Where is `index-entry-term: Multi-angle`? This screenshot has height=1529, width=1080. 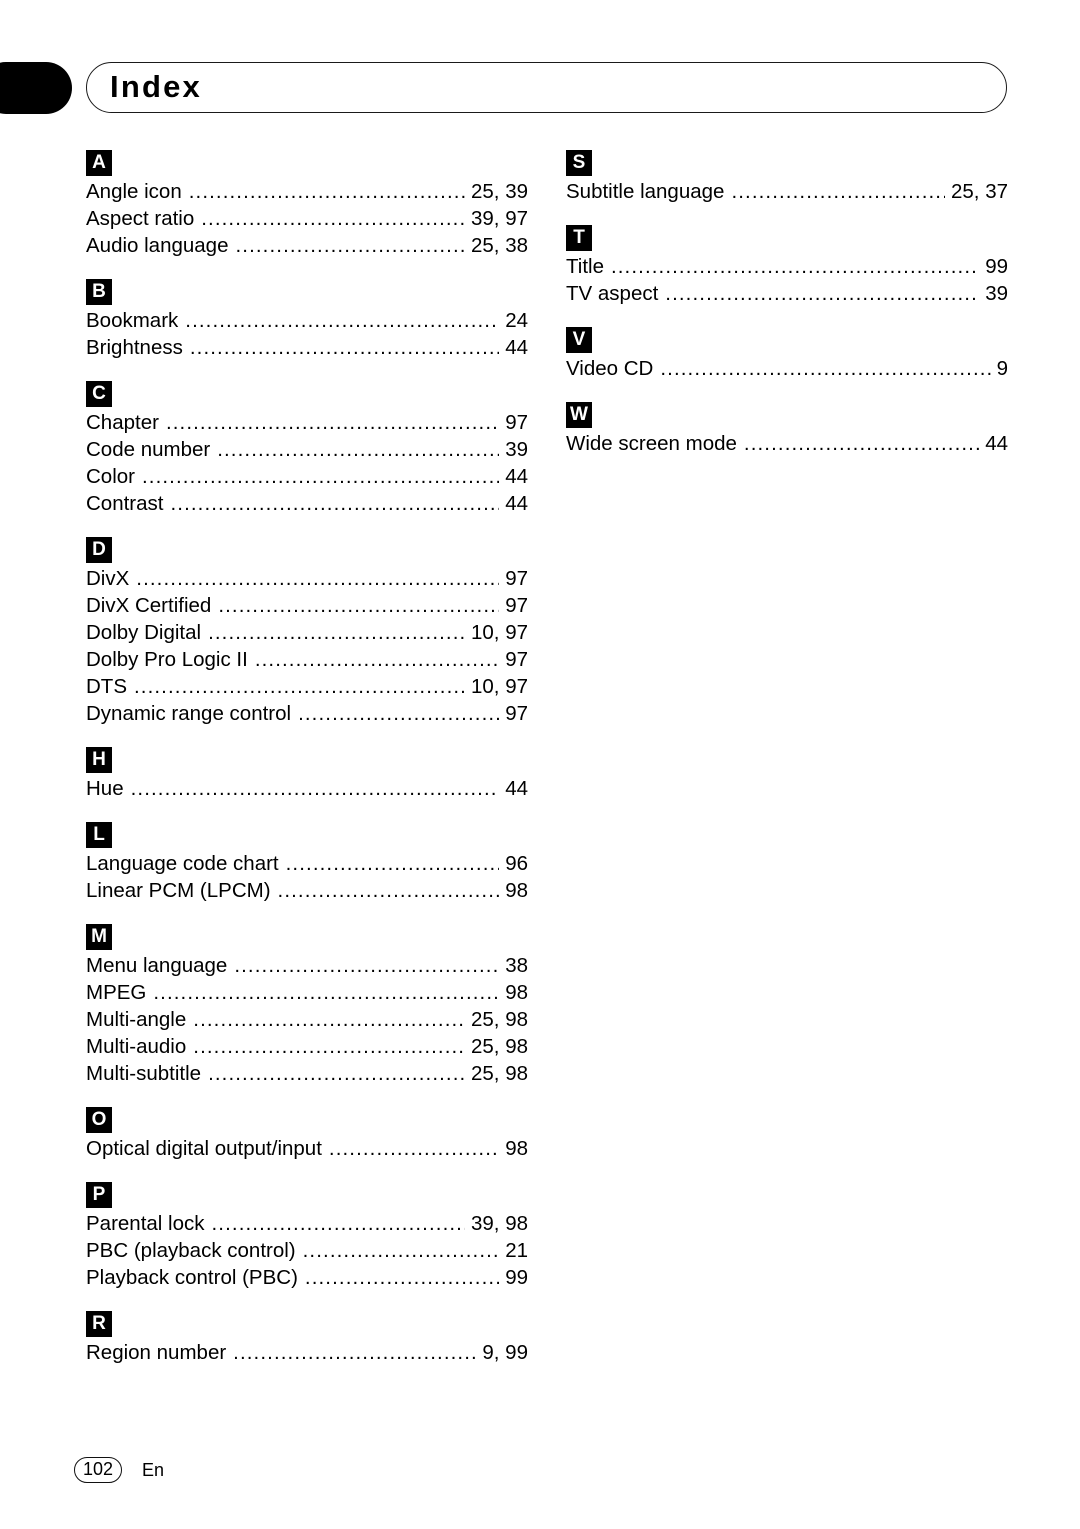
index-entry-term: Multi-angle is located at coordinates (136, 1019).